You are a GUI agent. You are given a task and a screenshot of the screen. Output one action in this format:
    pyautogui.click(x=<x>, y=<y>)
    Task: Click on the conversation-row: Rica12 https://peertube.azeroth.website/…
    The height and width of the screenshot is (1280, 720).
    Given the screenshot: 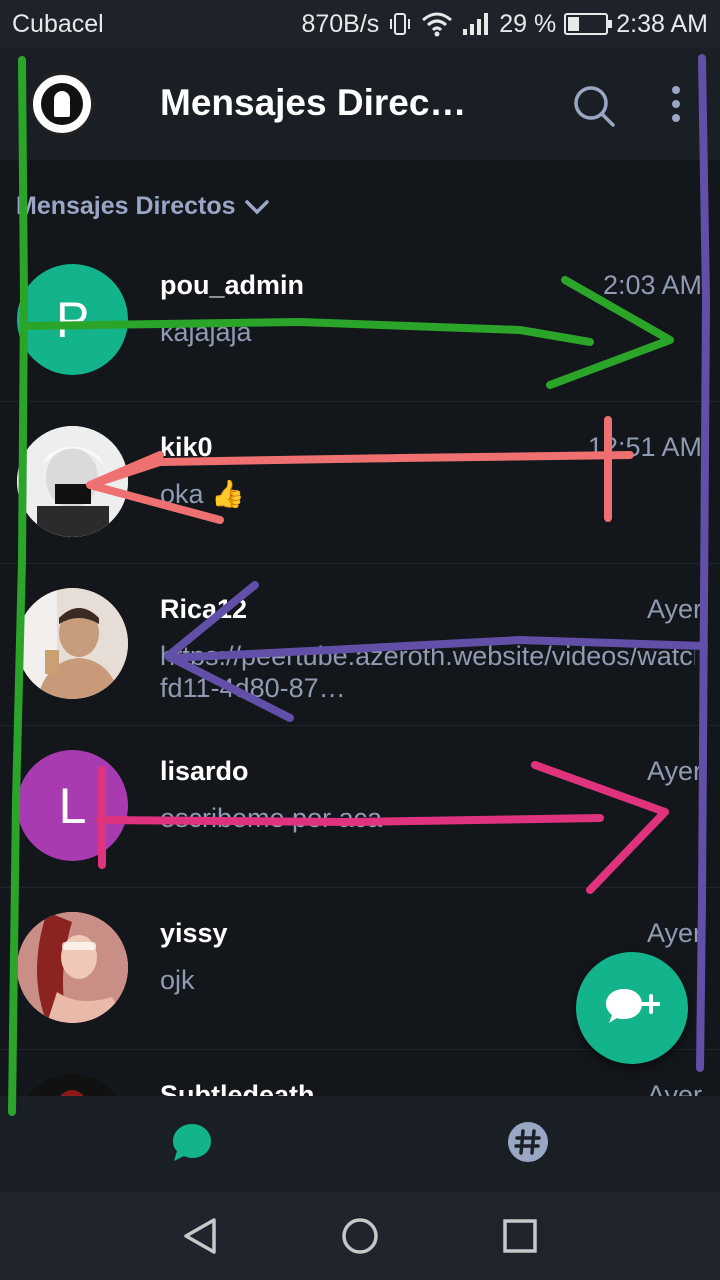 What is the action you would take?
    pyautogui.click(x=360, y=645)
    